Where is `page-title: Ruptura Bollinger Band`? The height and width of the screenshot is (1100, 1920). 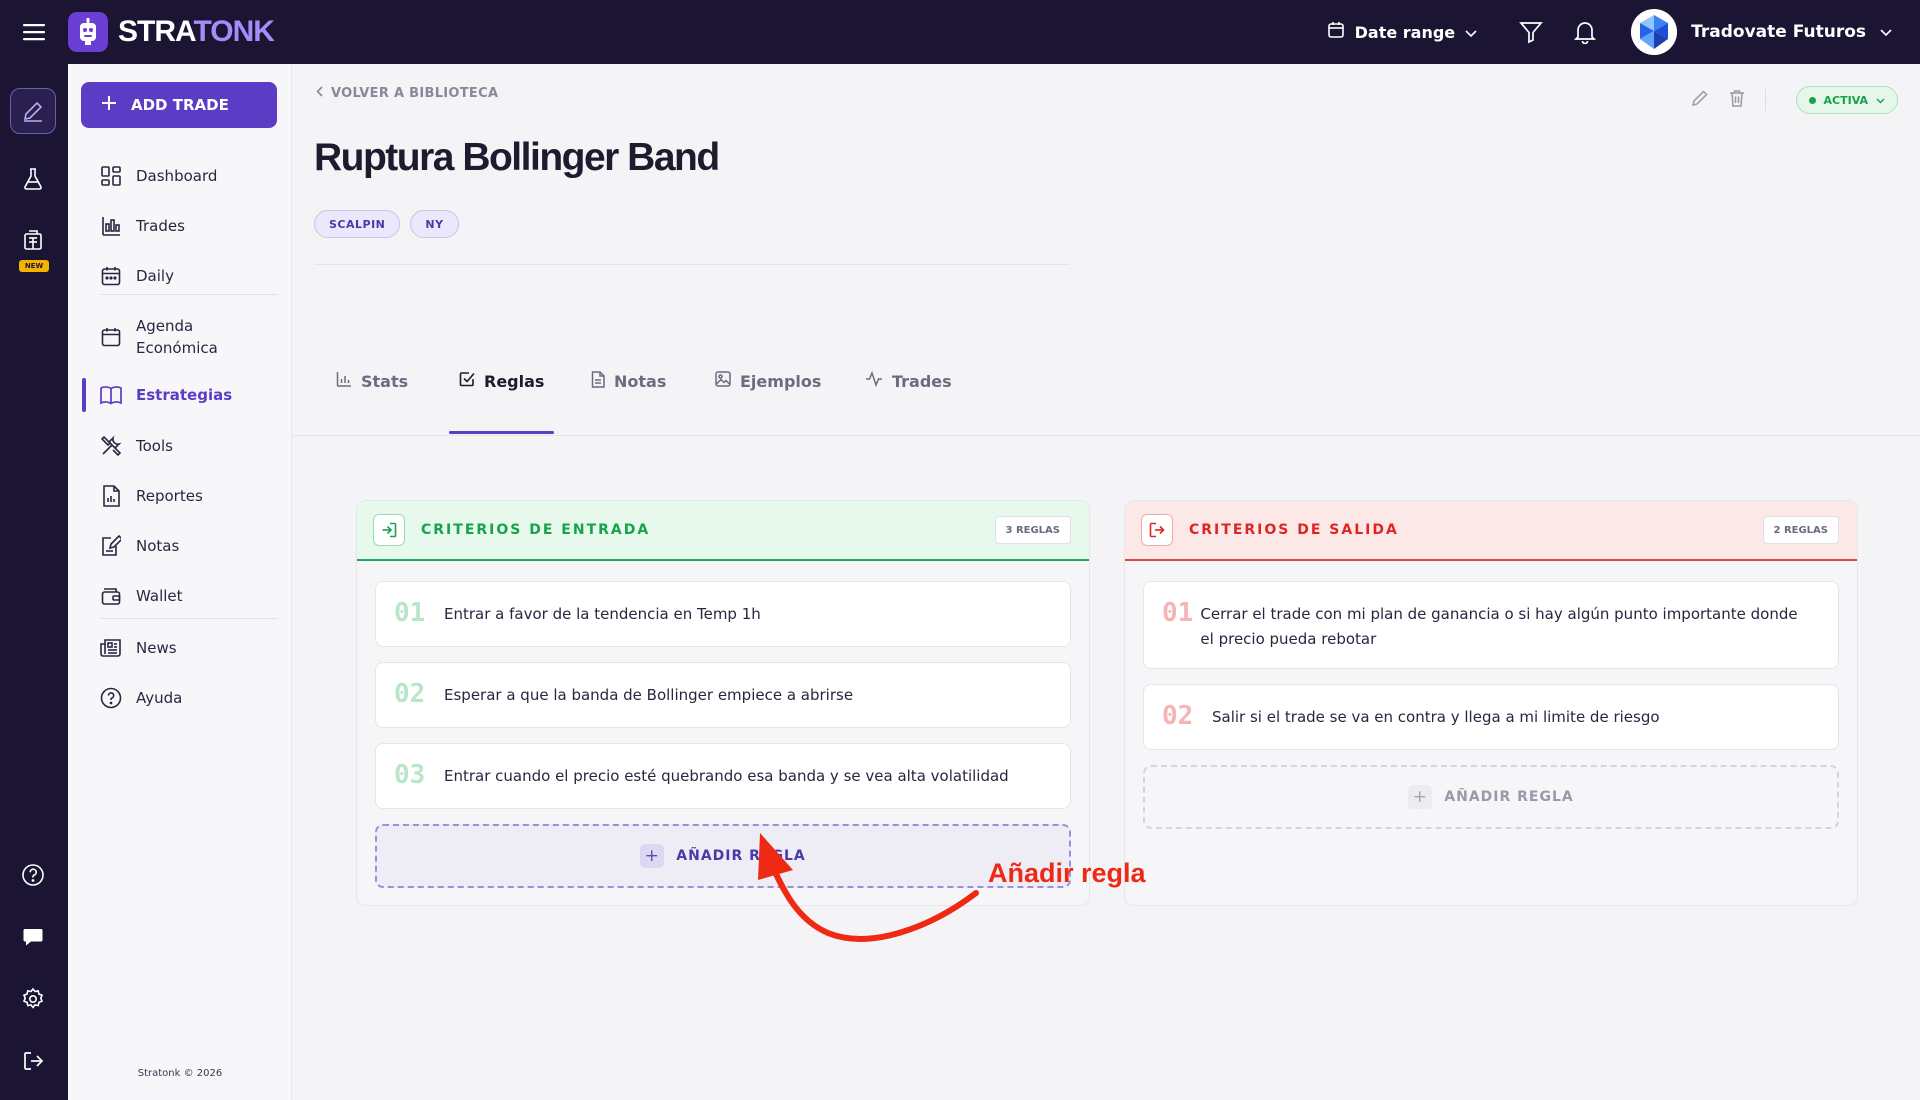
page-title: Ruptura Bollinger Band is located at coordinates (517, 157).